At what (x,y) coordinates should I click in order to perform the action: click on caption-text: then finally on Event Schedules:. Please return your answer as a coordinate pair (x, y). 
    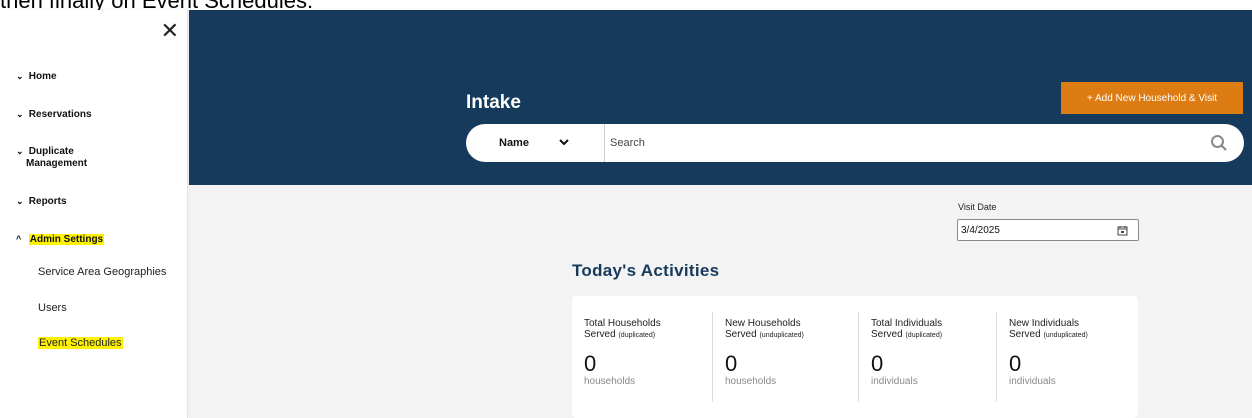
    Looking at the image, I should click on (157, 6).